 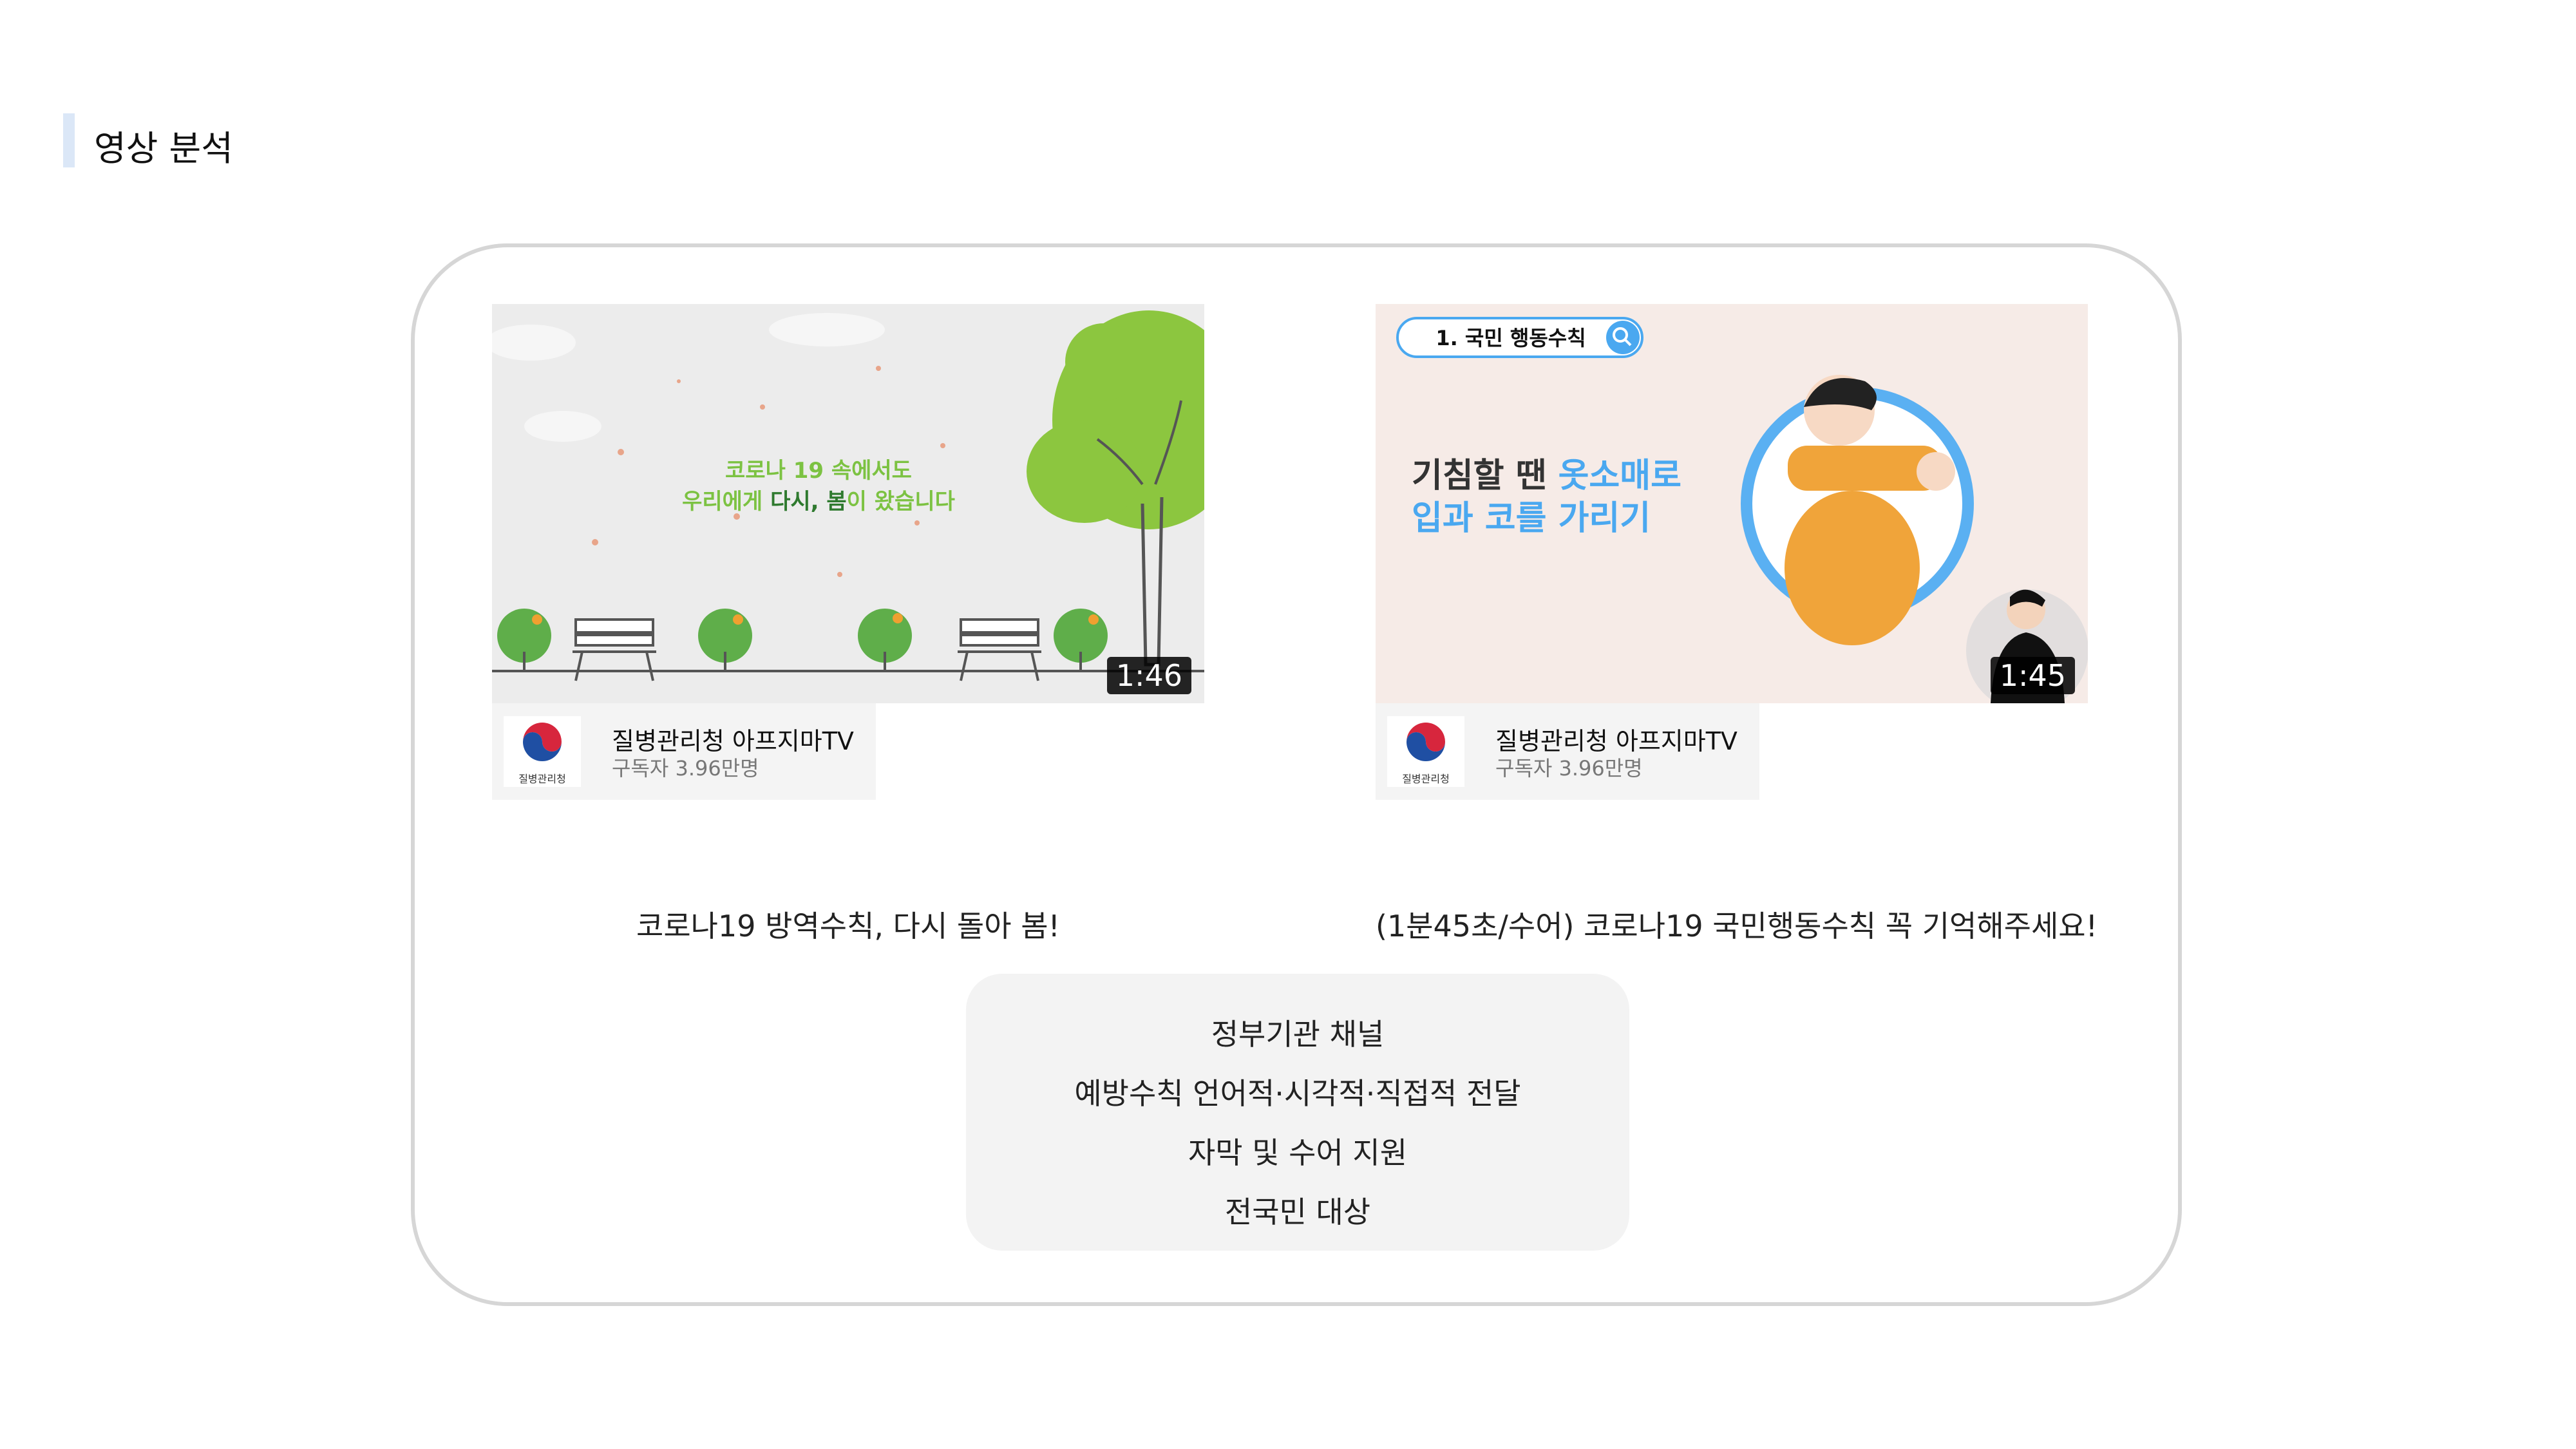 What do you see at coordinates (1148, 676) in the screenshot?
I see `video-duration-badge: 1:46` at bounding box center [1148, 676].